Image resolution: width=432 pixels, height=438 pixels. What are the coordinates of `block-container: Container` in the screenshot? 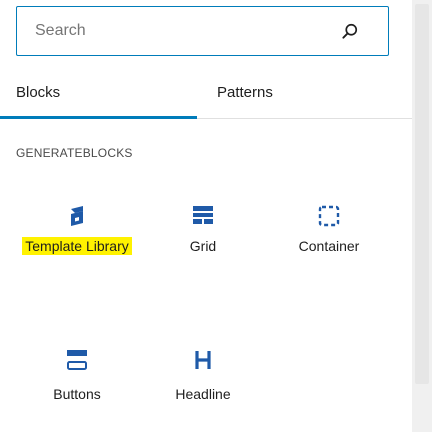 It's located at (329, 231).